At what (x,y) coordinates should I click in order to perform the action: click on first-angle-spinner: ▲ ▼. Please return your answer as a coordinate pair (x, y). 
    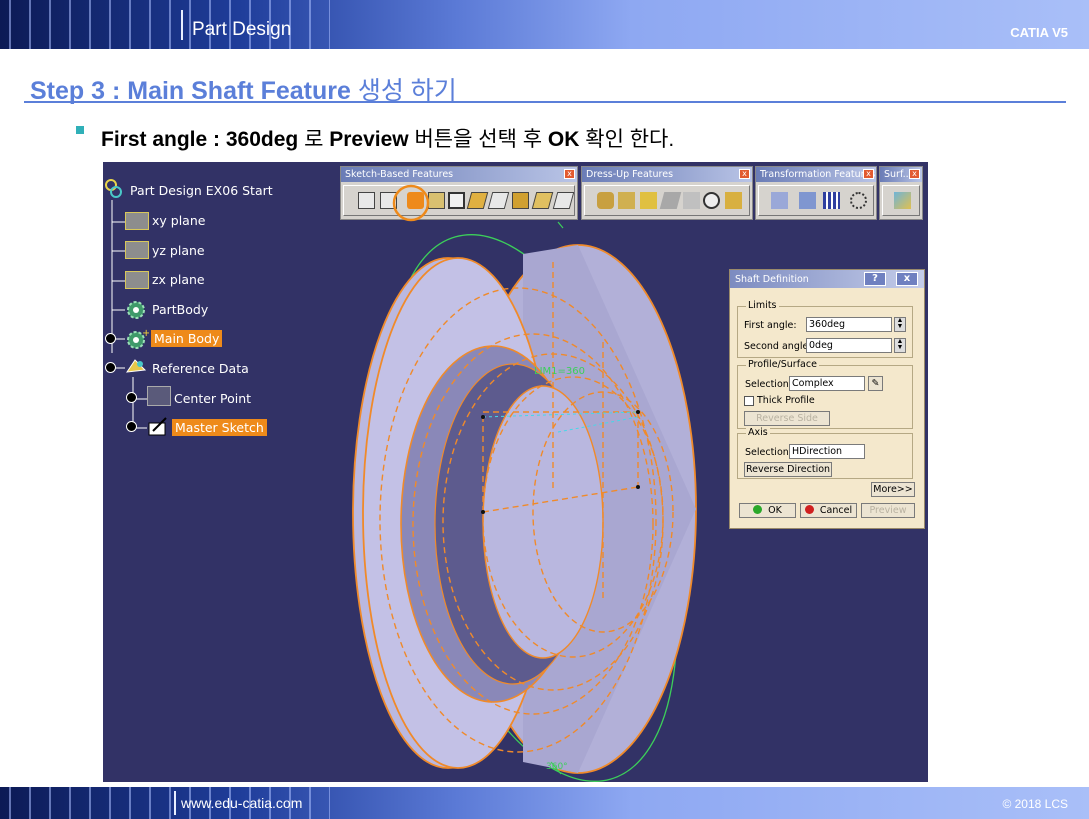
    Looking at the image, I should click on (900, 324).